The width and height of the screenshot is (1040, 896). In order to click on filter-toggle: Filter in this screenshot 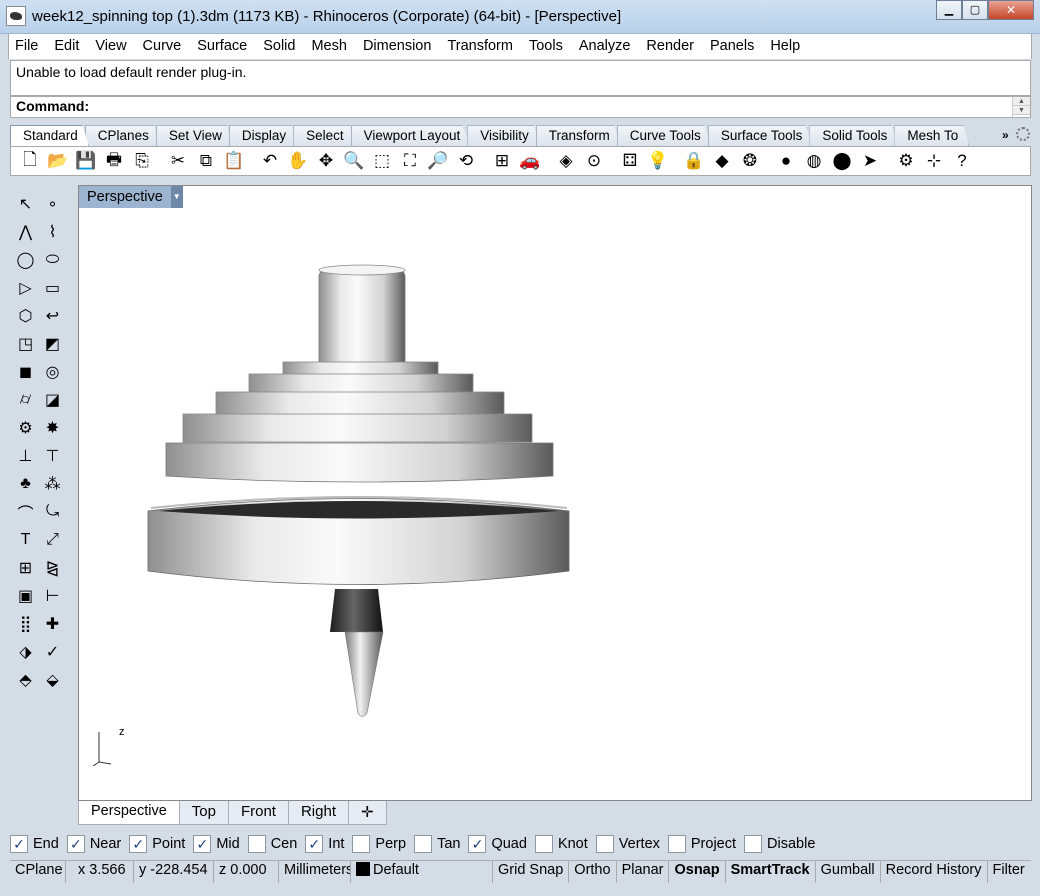, I will do `click(1009, 872)`.